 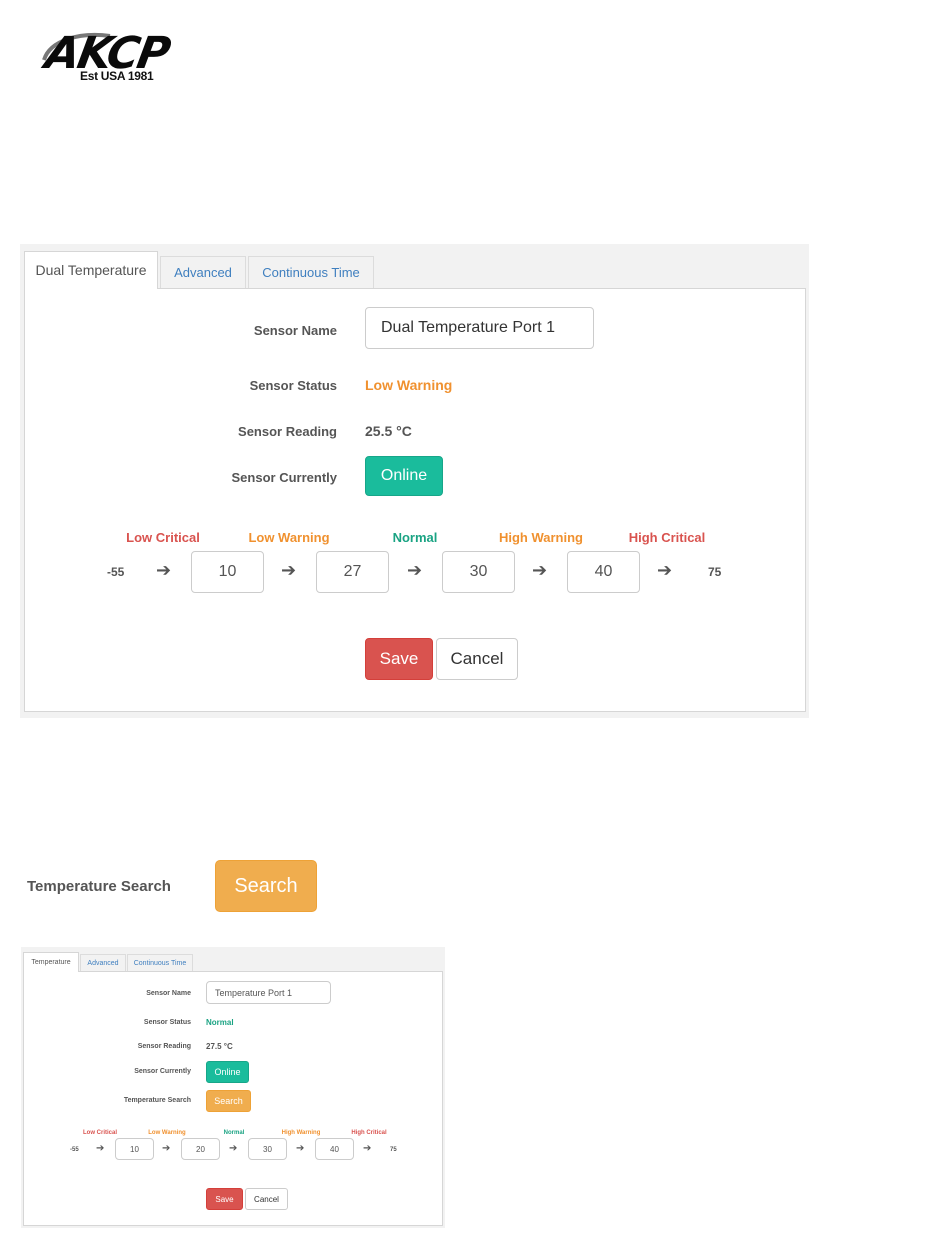 I want to click on sensor-reading-value: 25.5 °C, so click(x=388, y=431).